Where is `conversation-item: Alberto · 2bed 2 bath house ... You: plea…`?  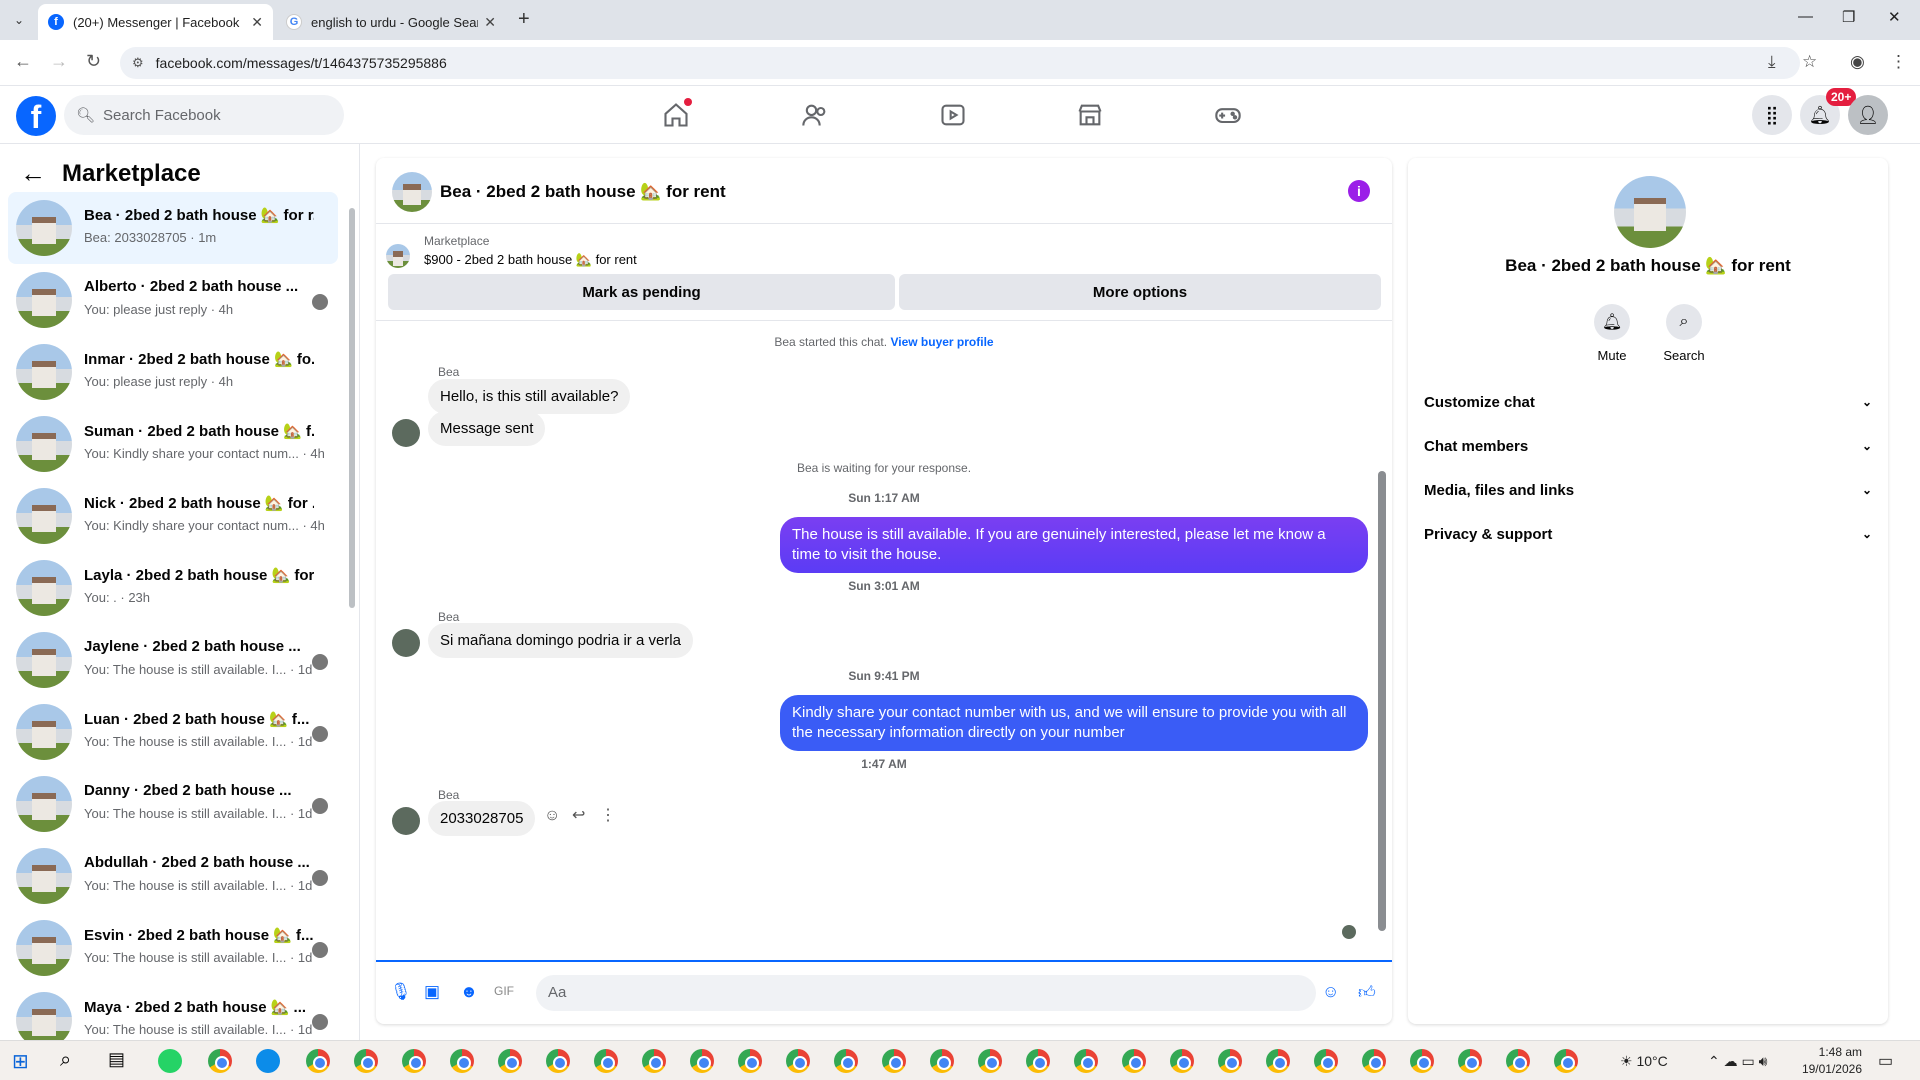 conversation-item: Alberto · 2bed 2 bath house ... You: plea… is located at coordinates (173, 300).